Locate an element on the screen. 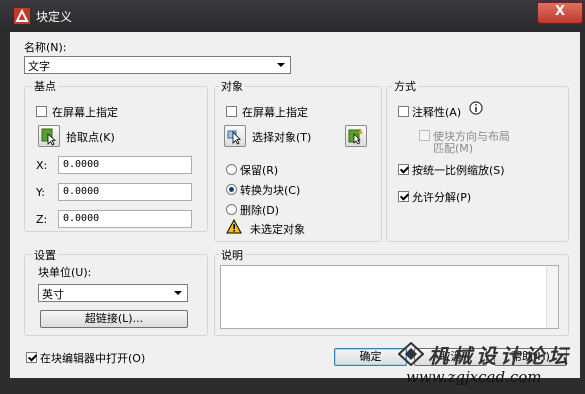  autocad-app-icon is located at coordinates (22, 16).